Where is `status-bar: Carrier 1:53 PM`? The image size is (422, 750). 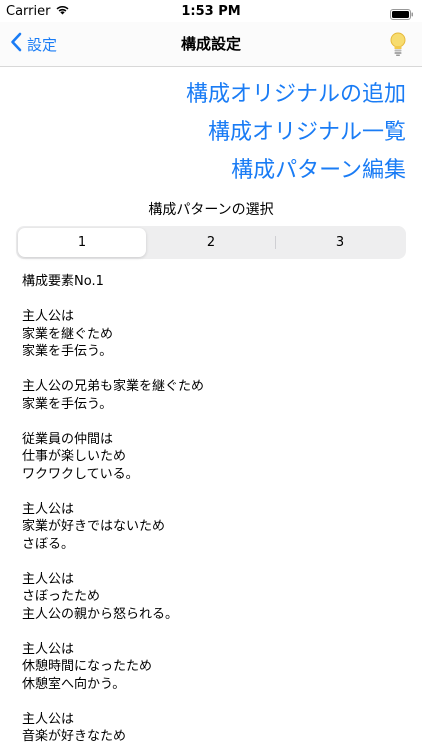
status-bar: Carrier 1:53 PM is located at coordinates (211, 11).